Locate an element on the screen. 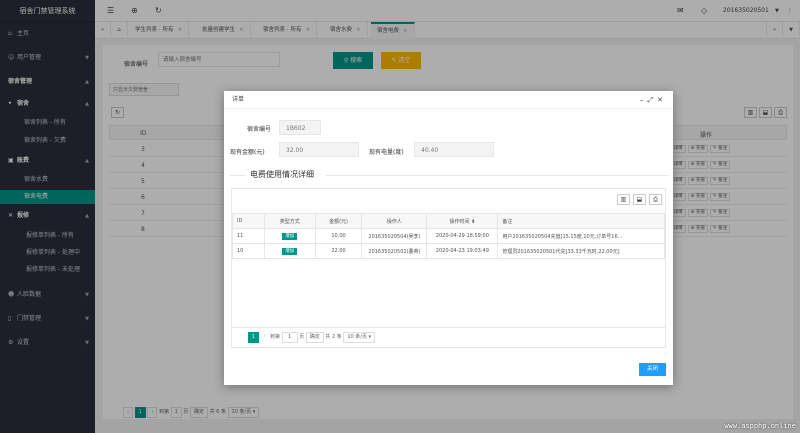  column-header: 备注 is located at coordinates (581, 221).